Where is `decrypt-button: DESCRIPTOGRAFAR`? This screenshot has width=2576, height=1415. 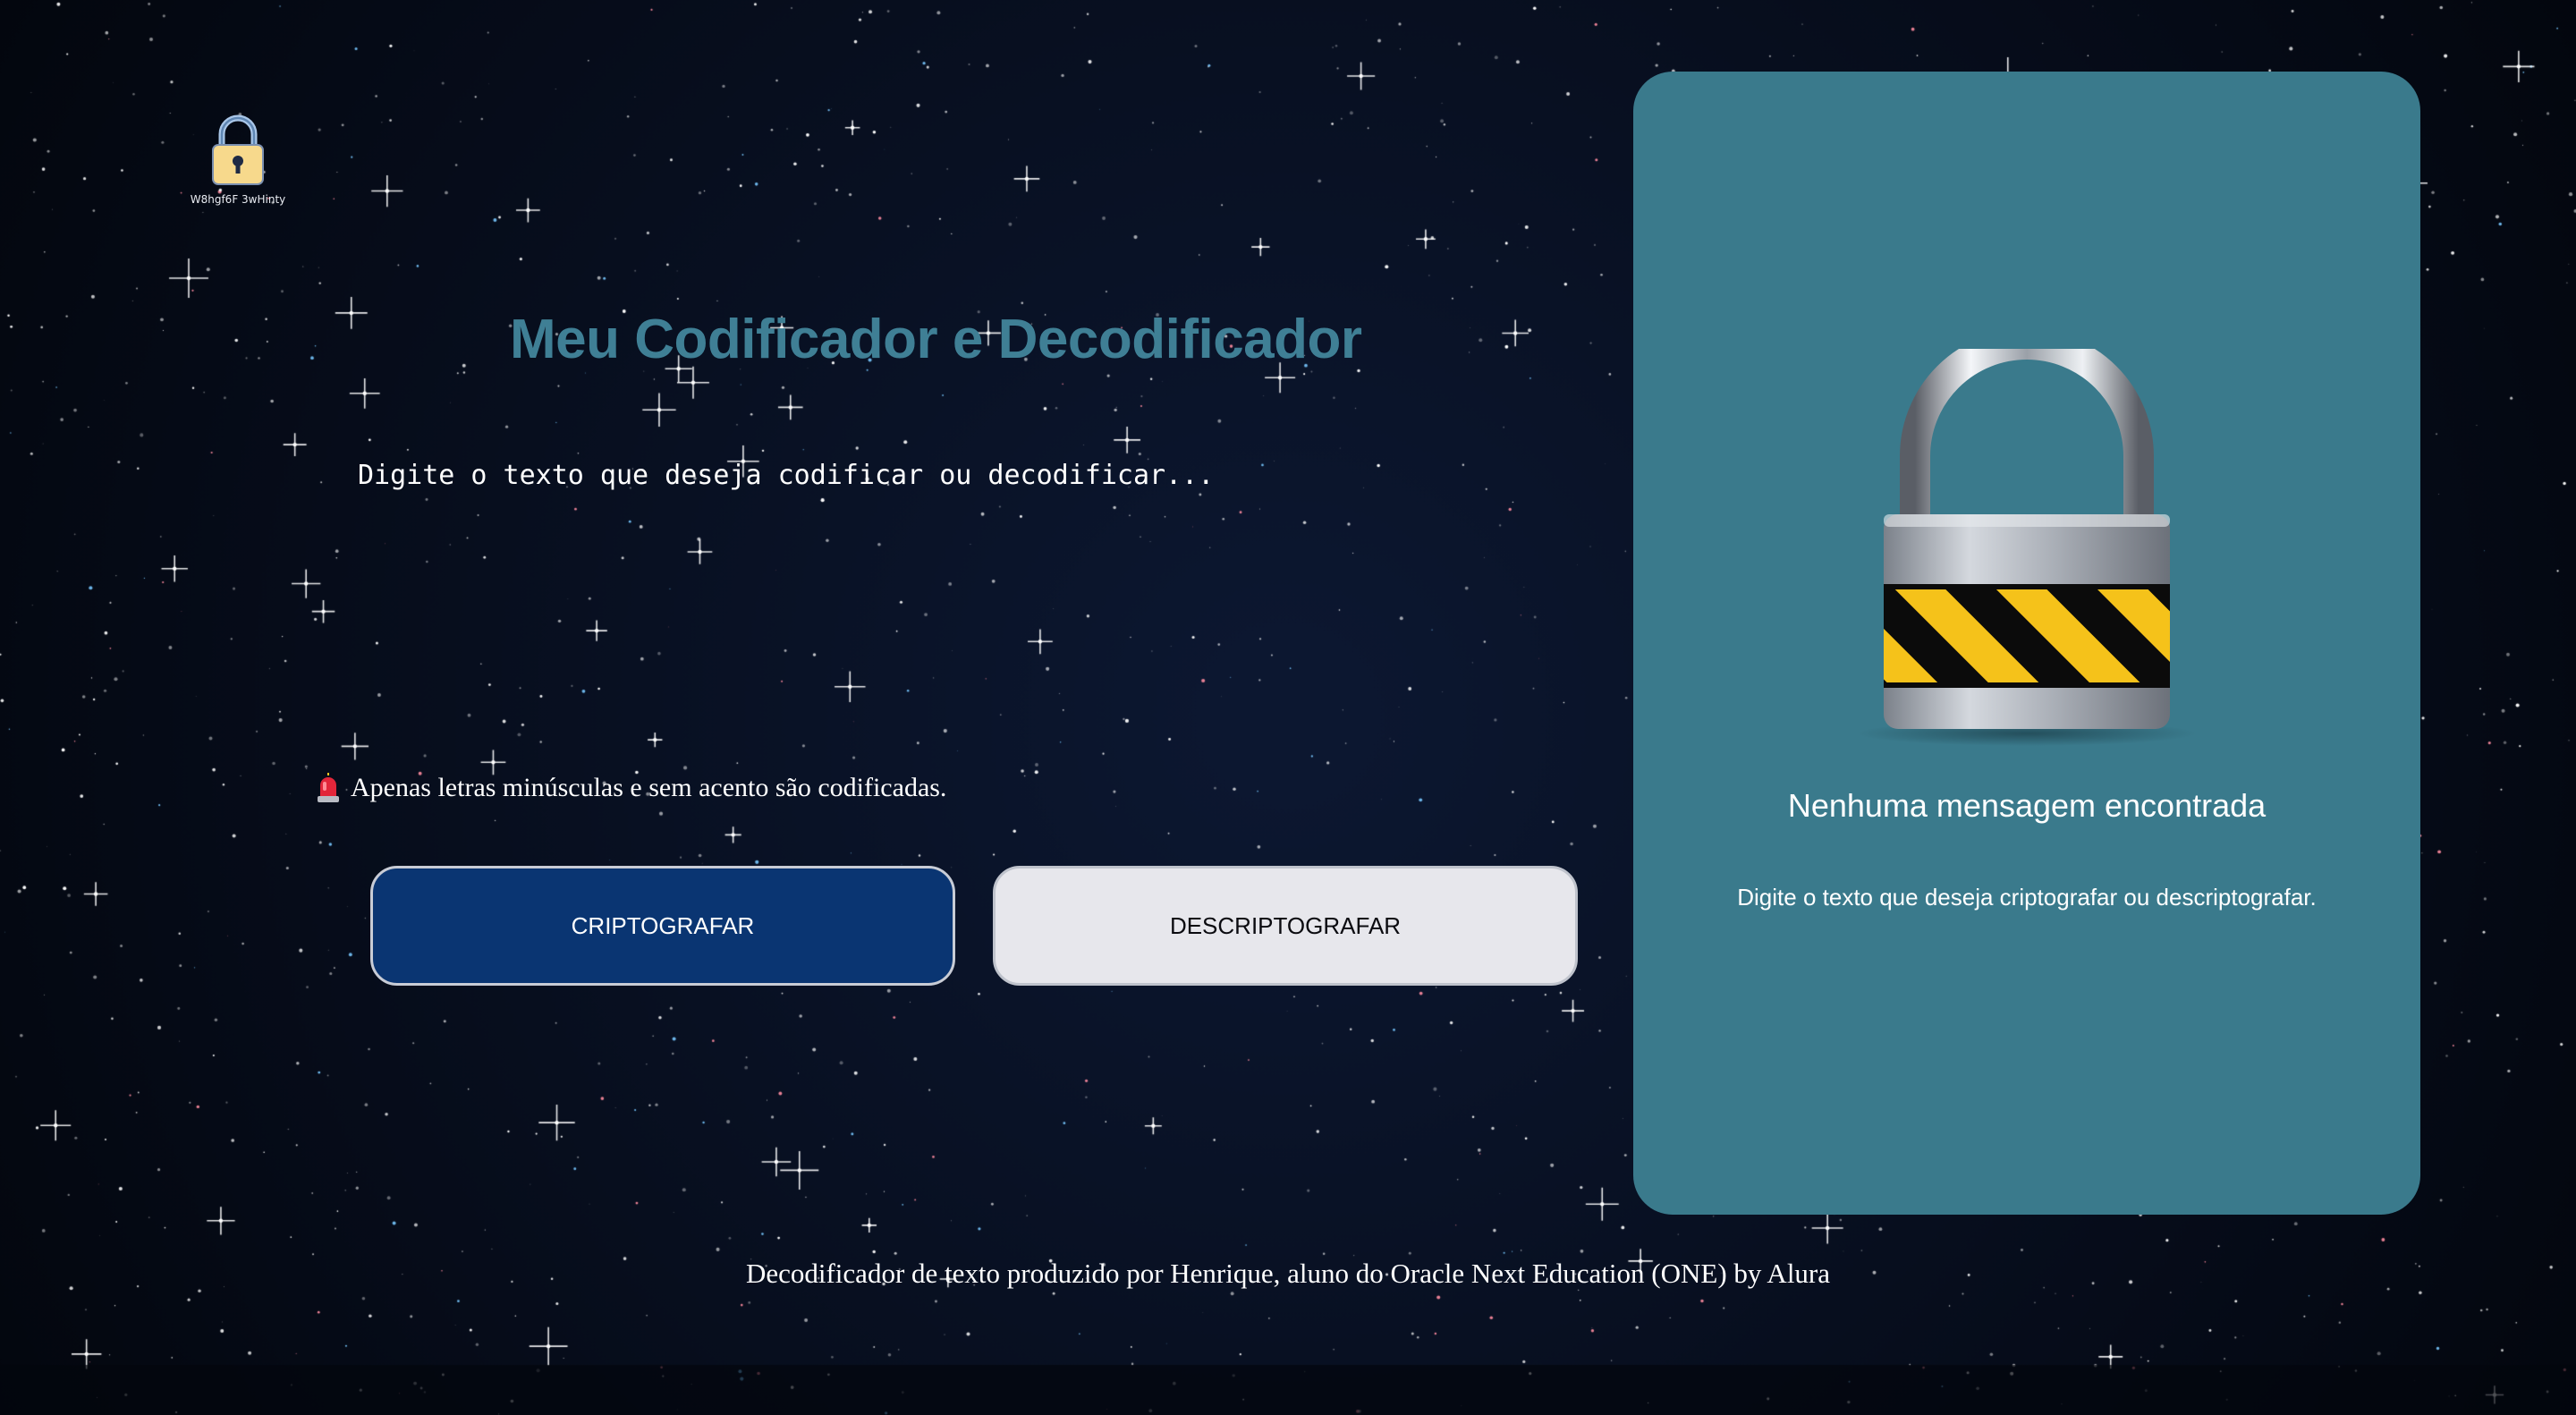 decrypt-button: DESCRIPTOGRAFAR is located at coordinates (1285, 926).